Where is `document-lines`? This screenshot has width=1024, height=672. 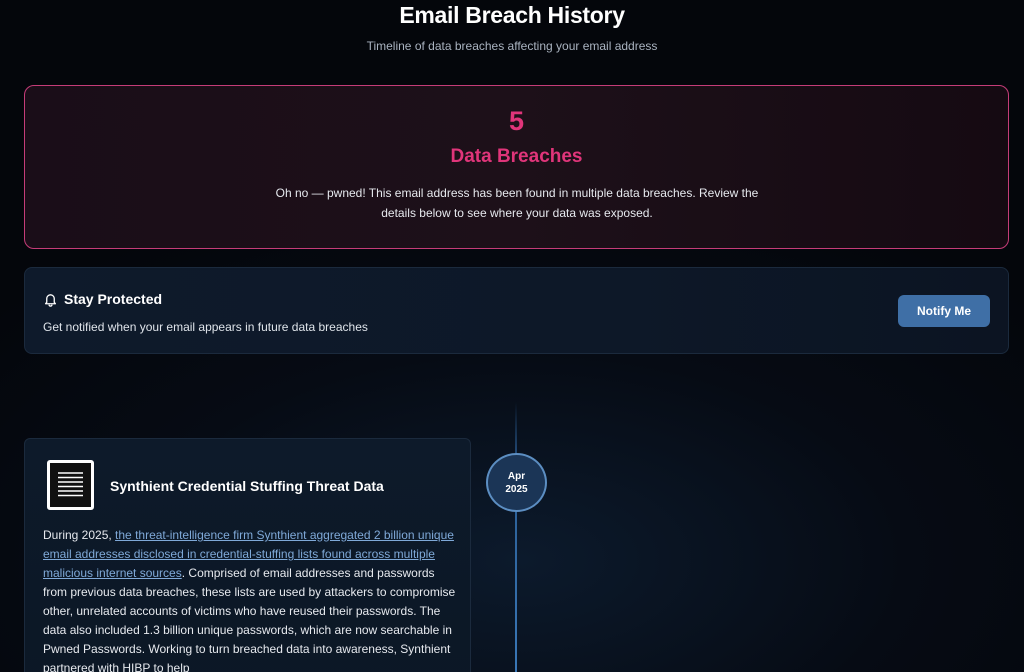 document-lines is located at coordinates (70, 484).